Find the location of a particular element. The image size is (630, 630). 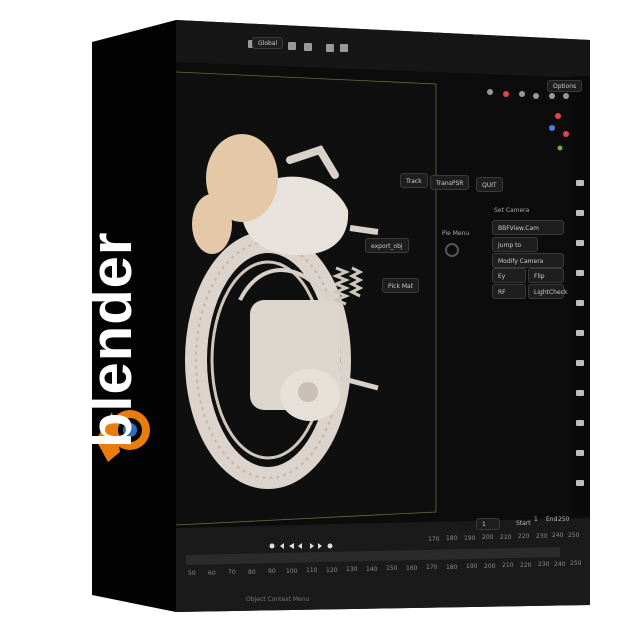

ruler-lower-1: 60 is located at coordinates (212, 573).